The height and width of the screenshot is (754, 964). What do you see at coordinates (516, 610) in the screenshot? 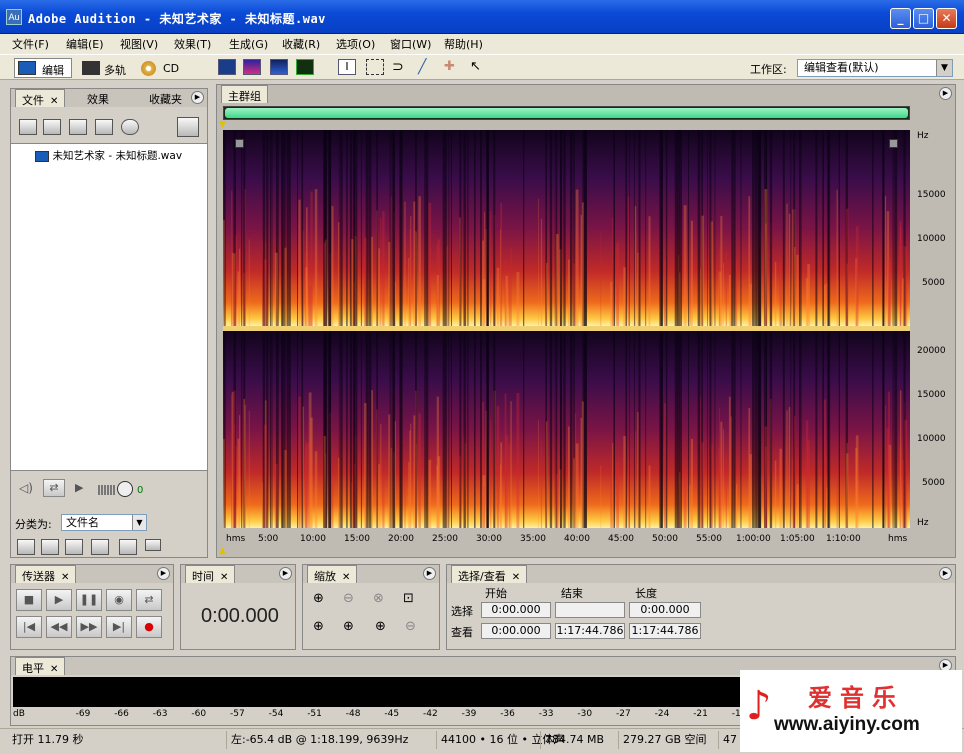
I see `selection-start-field: 0:00.000` at bounding box center [516, 610].